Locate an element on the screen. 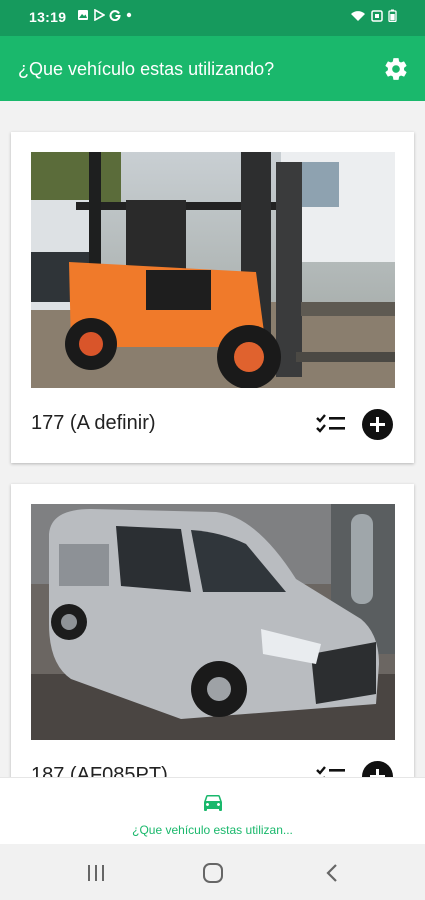  vehicle-label: 187 (AF085PT) is located at coordinates (99, 770).